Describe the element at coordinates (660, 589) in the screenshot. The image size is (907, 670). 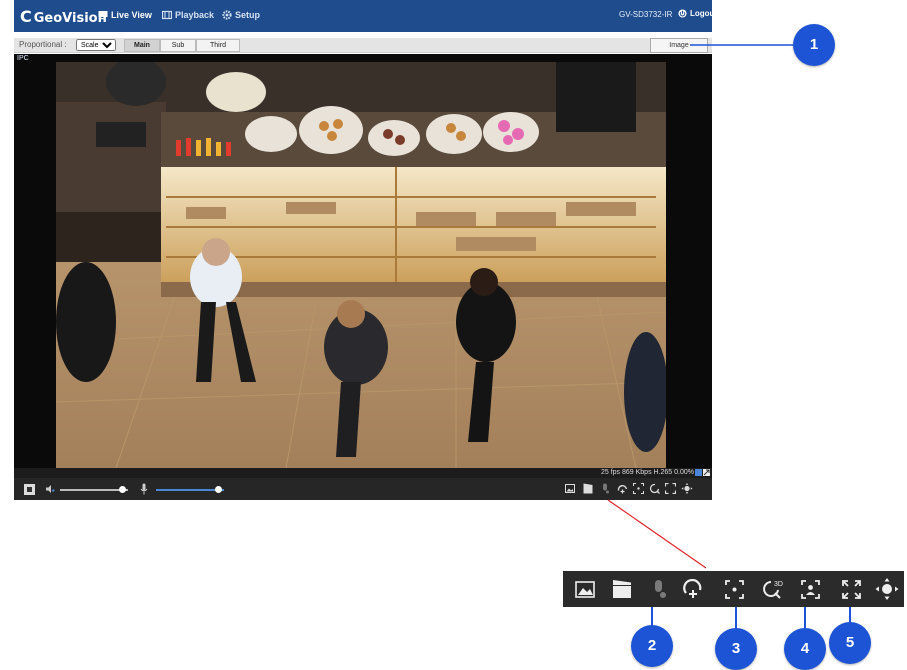
I see `talk-disabled-icon` at that location.